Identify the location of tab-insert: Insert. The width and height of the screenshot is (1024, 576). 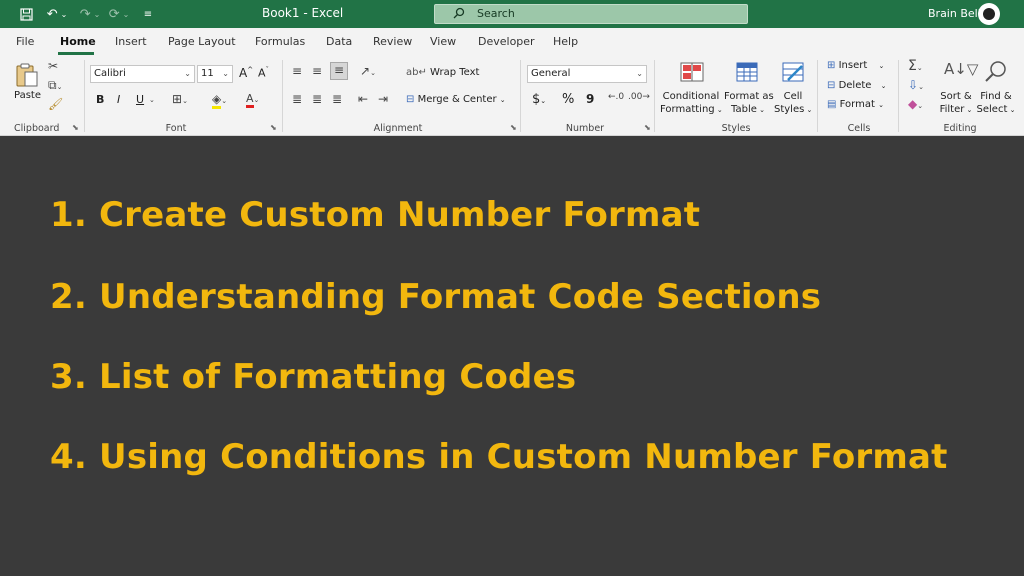
(131, 41).